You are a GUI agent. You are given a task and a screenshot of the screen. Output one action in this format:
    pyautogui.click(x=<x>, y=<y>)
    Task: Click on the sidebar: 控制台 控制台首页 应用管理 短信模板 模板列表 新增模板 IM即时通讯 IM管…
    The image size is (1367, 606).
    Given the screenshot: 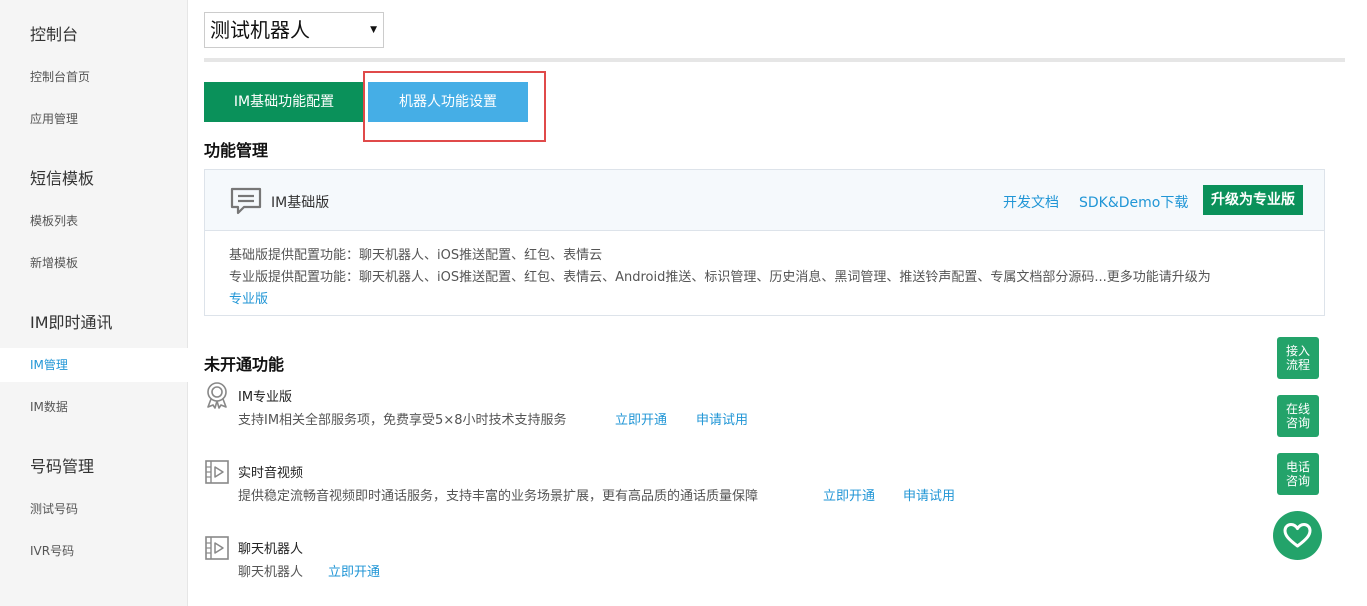 What is the action you would take?
    pyautogui.click(x=94, y=303)
    